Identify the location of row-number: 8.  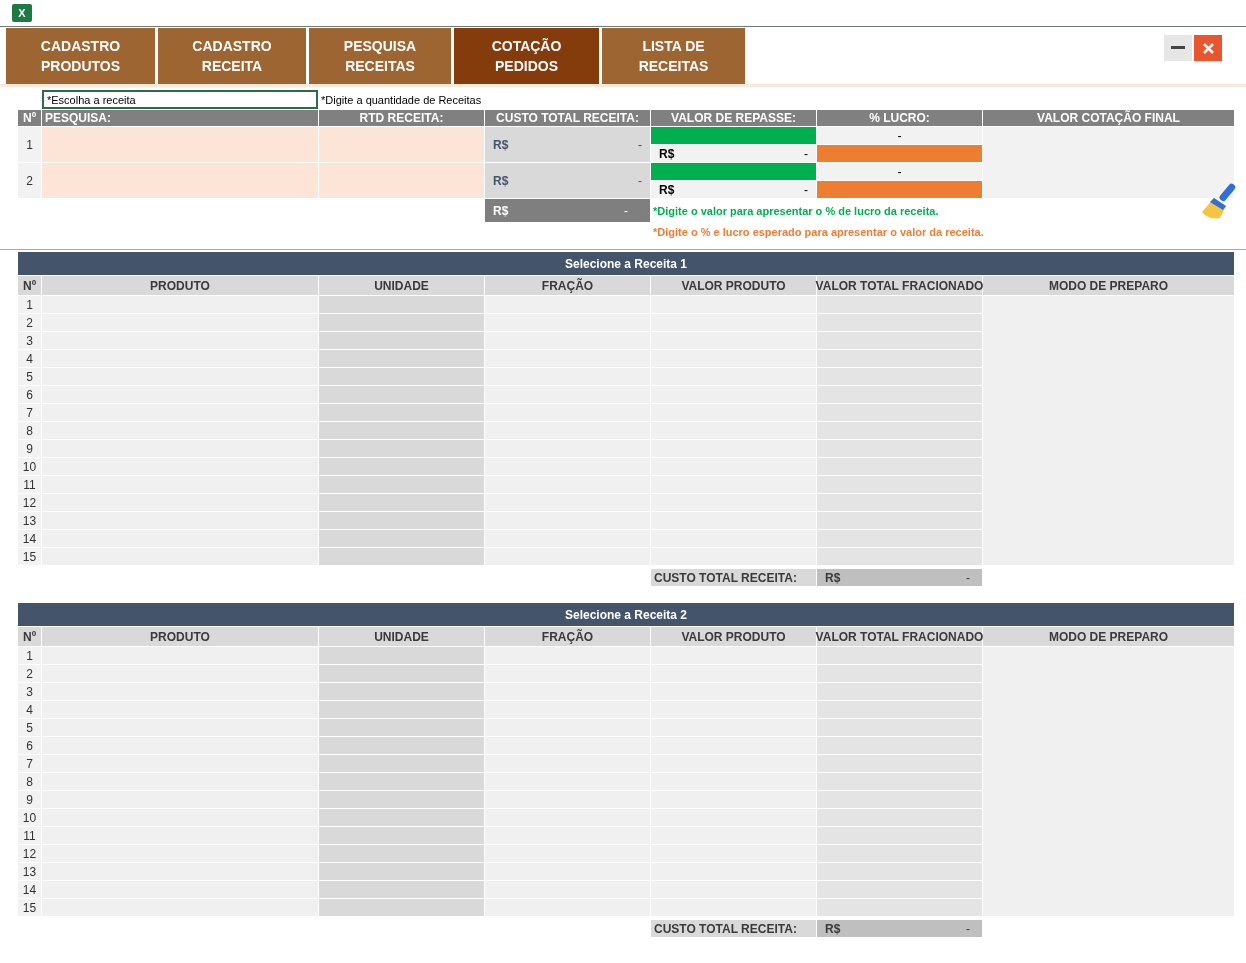
(29, 430).